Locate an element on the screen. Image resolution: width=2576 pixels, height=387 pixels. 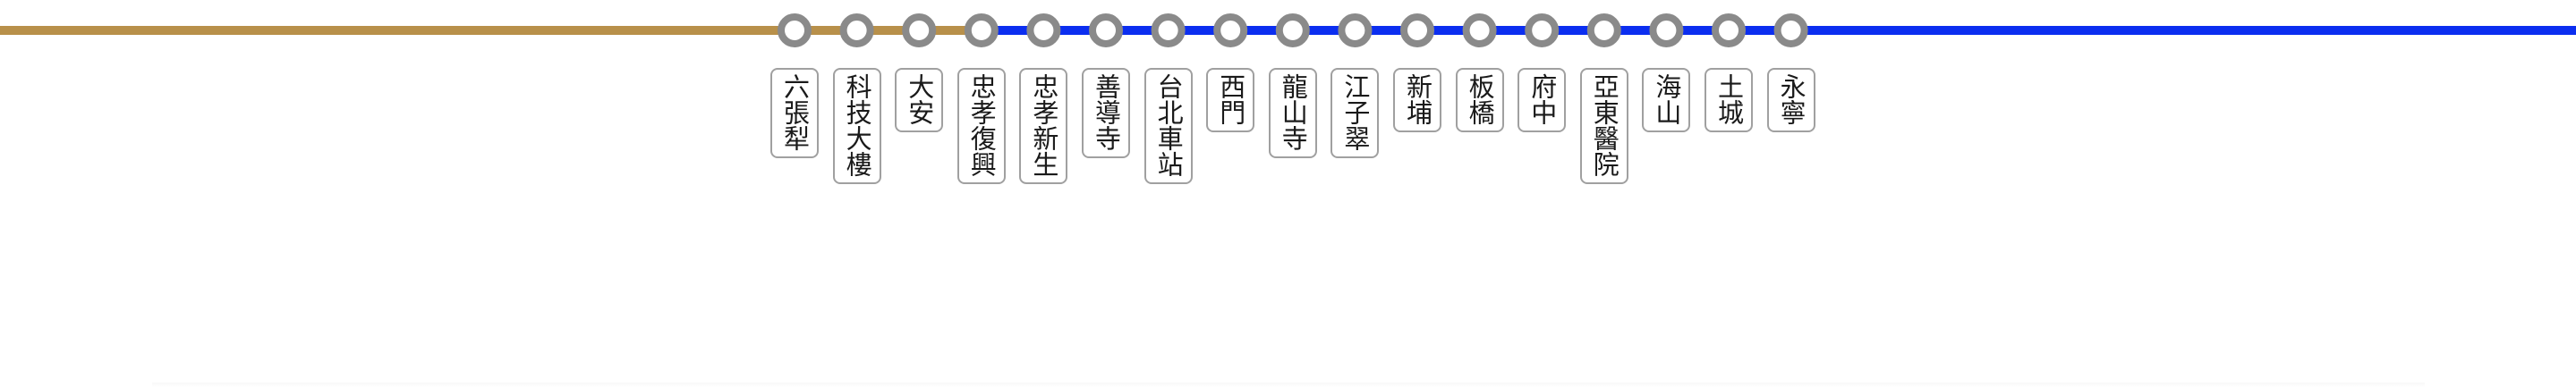
station-name: 大安 is located at coordinates (920, 99).